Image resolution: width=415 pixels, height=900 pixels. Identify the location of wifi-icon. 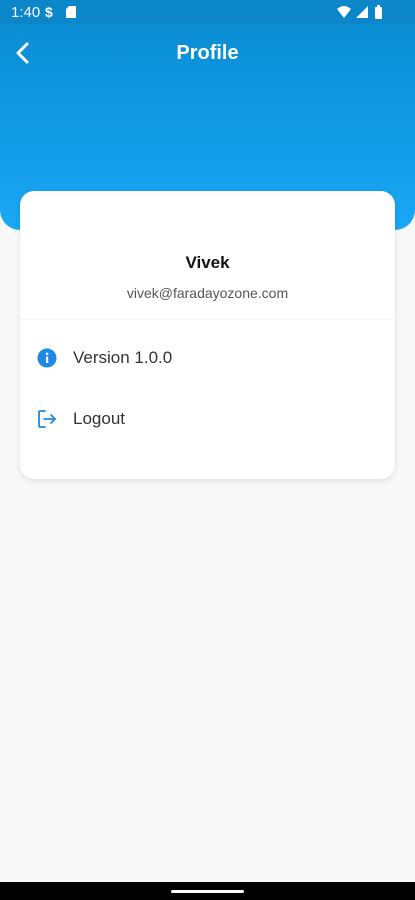
(344, 12).